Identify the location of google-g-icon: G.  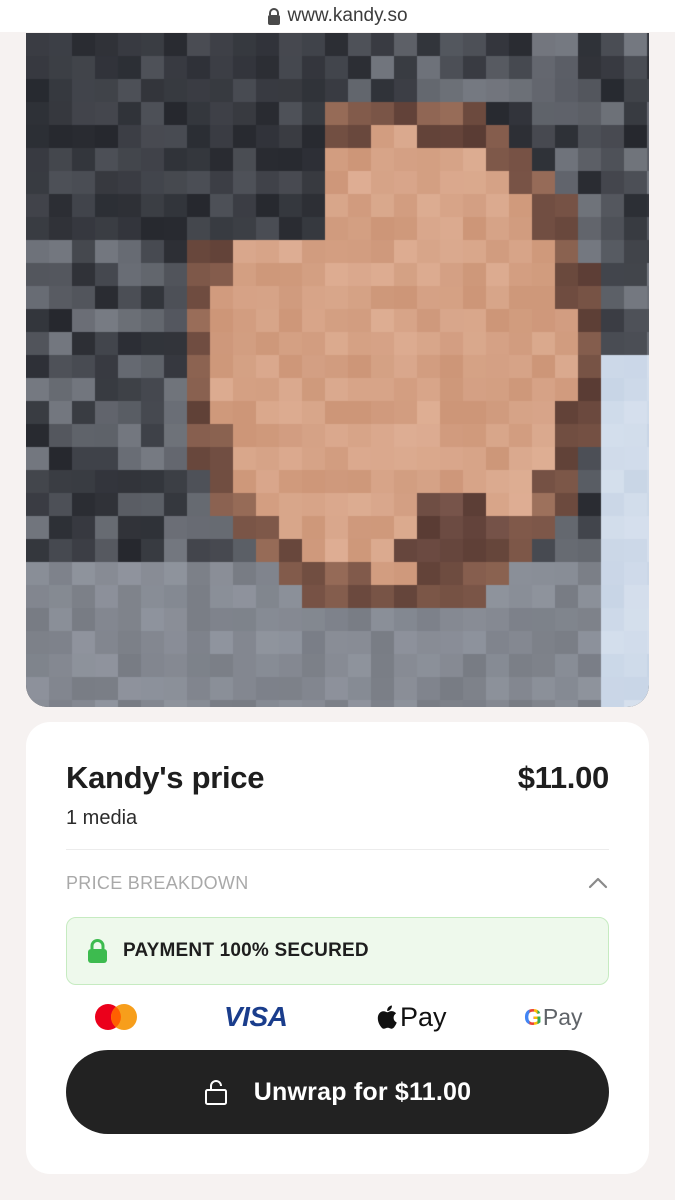
(533, 1016).